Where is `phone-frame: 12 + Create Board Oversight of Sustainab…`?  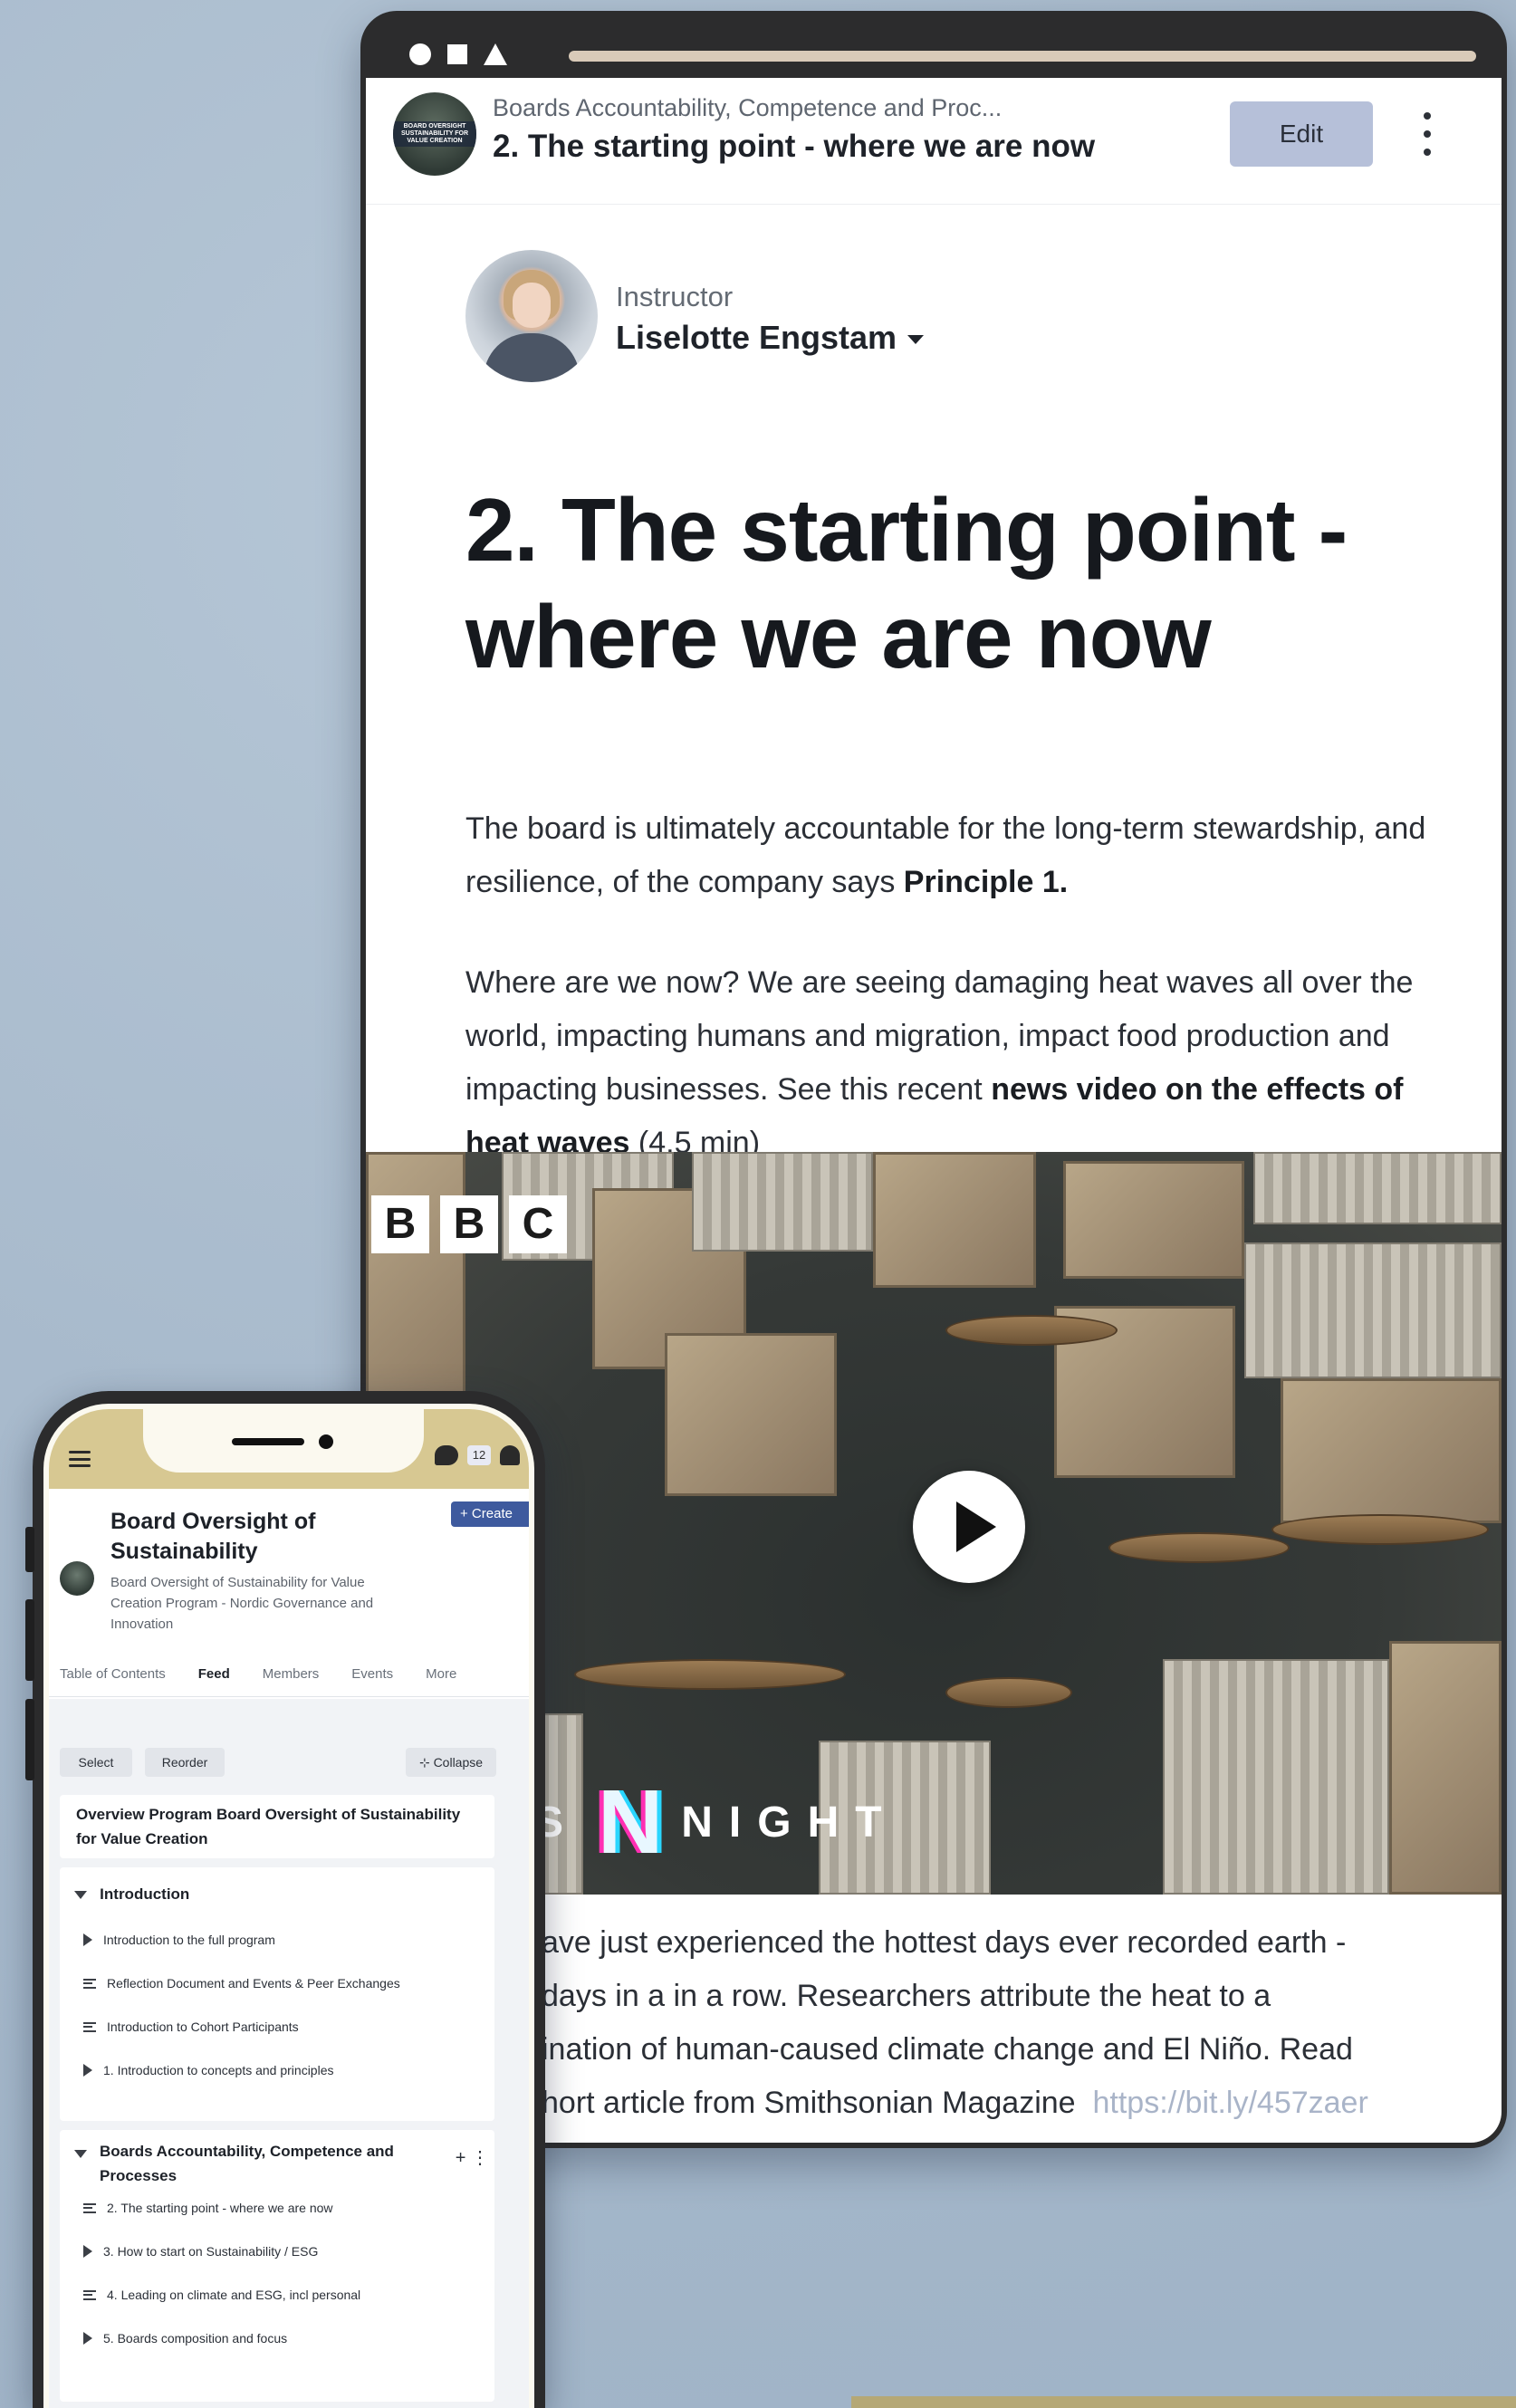
phone-frame: 12 + Create Board Oversight of Sustainab… is located at coordinates (285, 1899).